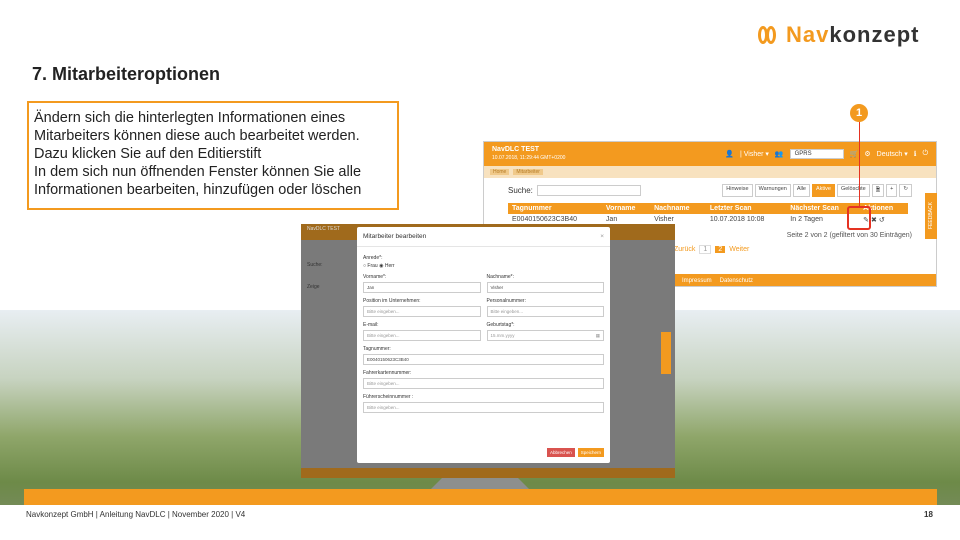 This screenshot has width=960, height=540. What do you see at coordinates (859, 161) in the screenshot?
I see `callout-line` at bounding box center [859, 161].